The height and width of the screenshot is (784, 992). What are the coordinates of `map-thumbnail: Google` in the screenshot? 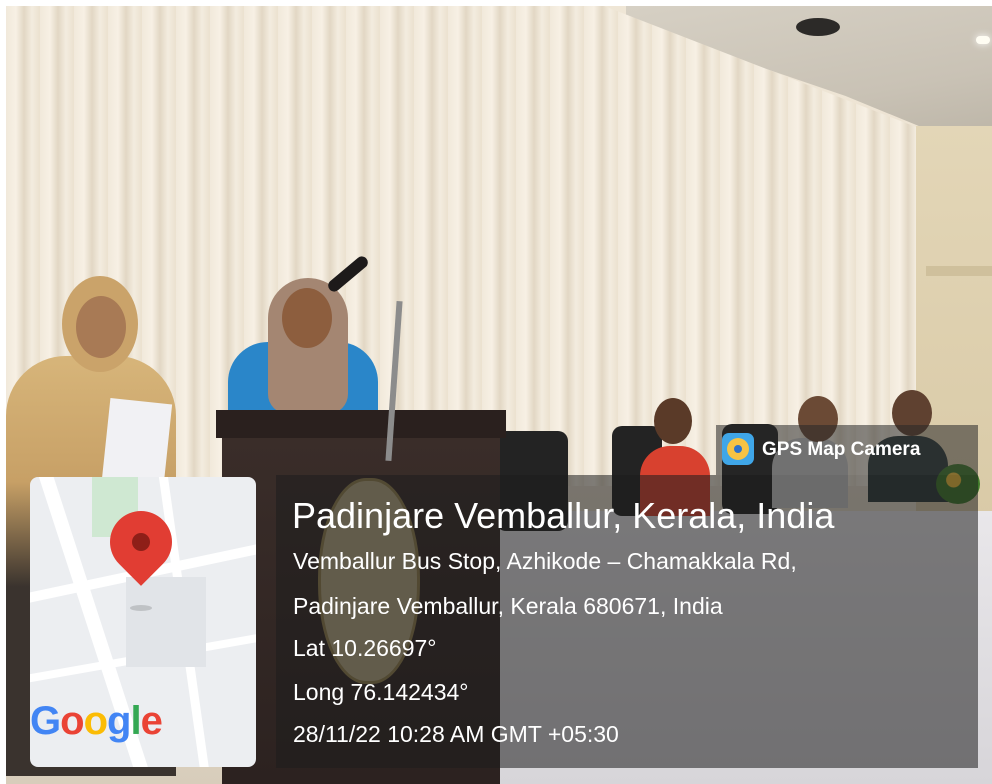 It's located at (143, 622).